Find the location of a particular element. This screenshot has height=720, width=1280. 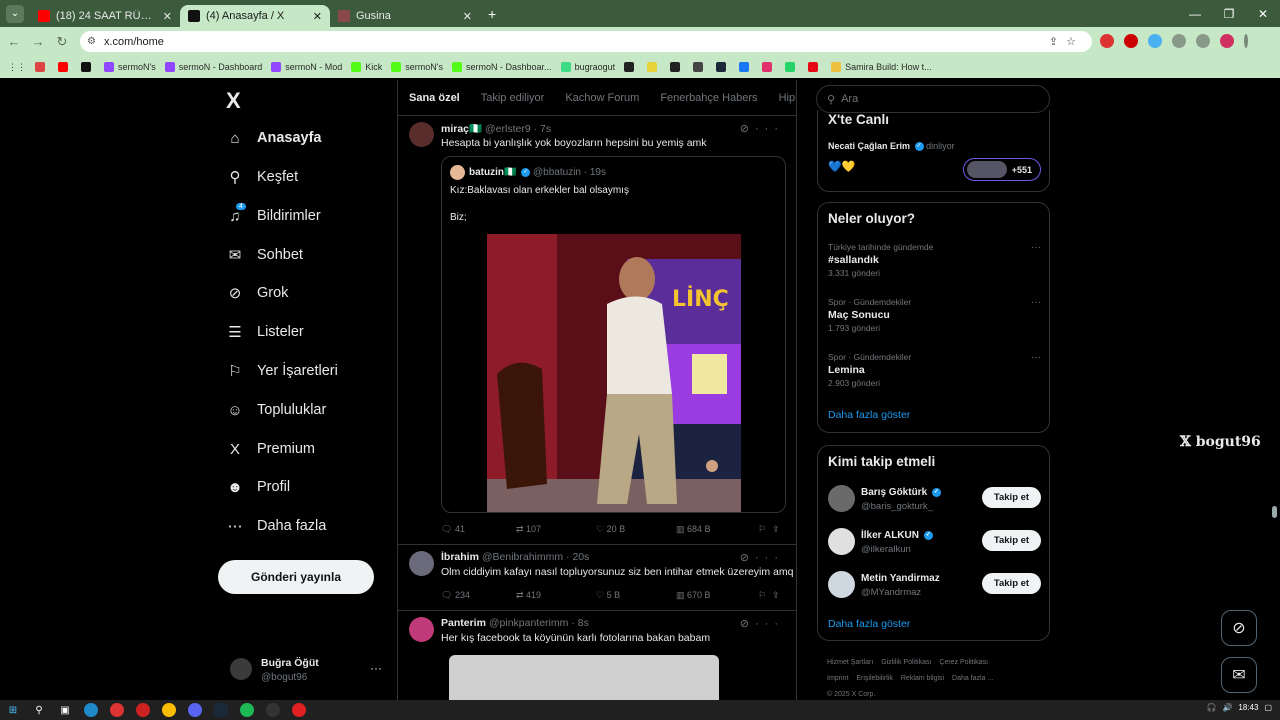

sidebar-item-x-premium: X Premium is located at coordinates (270, 449).